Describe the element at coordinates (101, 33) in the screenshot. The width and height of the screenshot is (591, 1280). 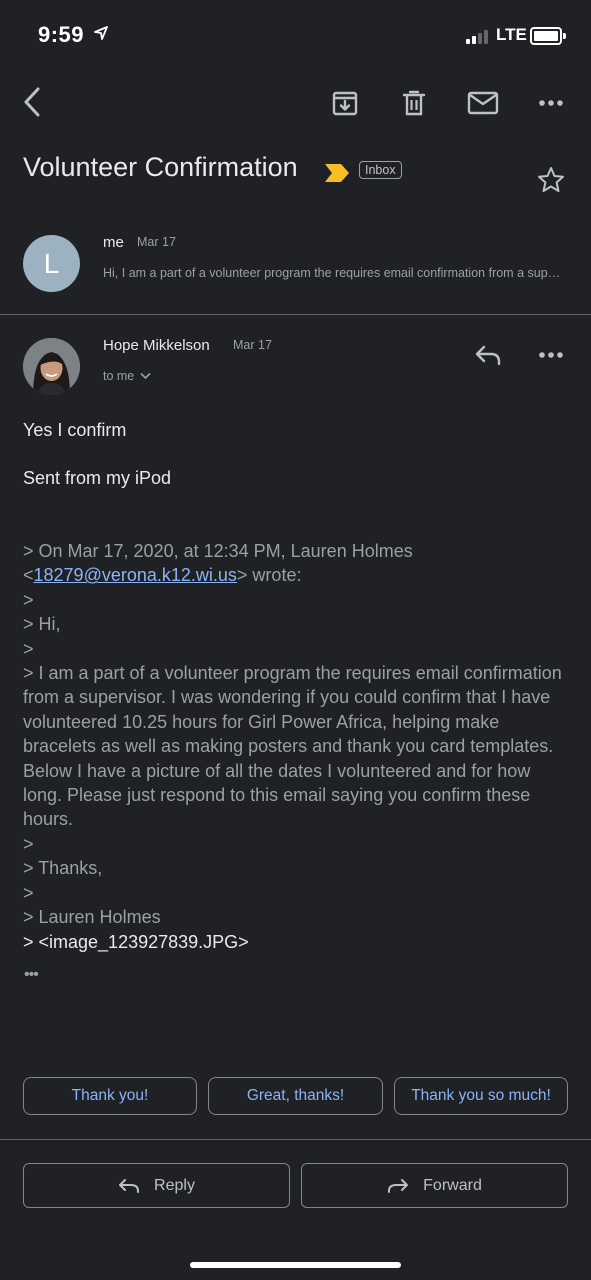
I see `location-arrow-icon` at that location.